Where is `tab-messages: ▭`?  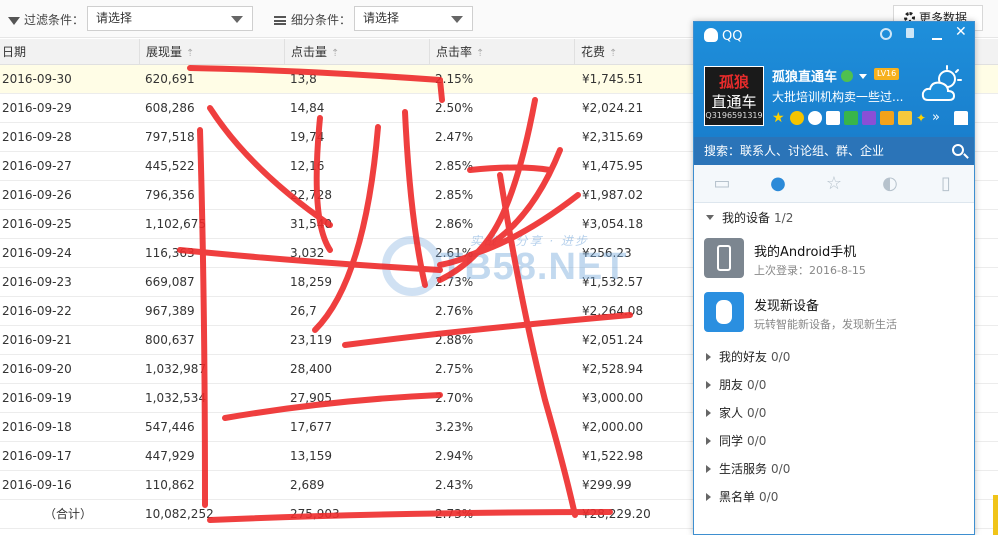 tab-messages: ▭ is located at coordinates (722, 184).